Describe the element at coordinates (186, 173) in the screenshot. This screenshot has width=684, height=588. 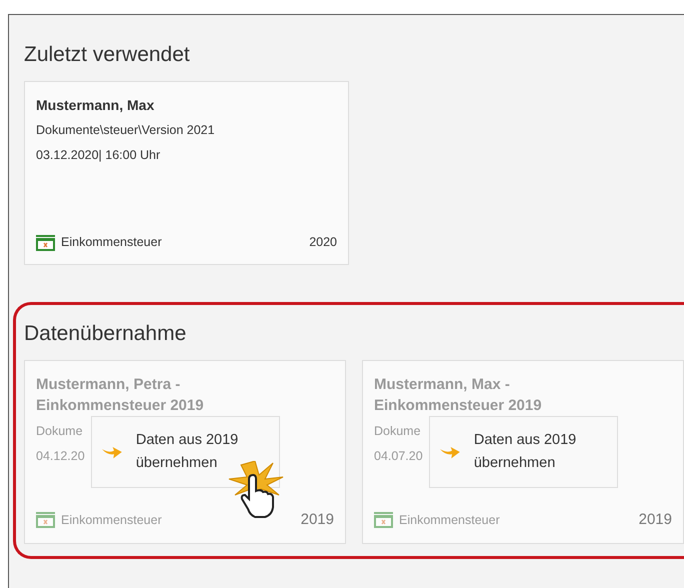
I see `document-card: Mustermann, Max Dokumente\steuer\Version 2021 03.12.2020| 16:00 Uhr Einkommensteuer 2020` at that location.